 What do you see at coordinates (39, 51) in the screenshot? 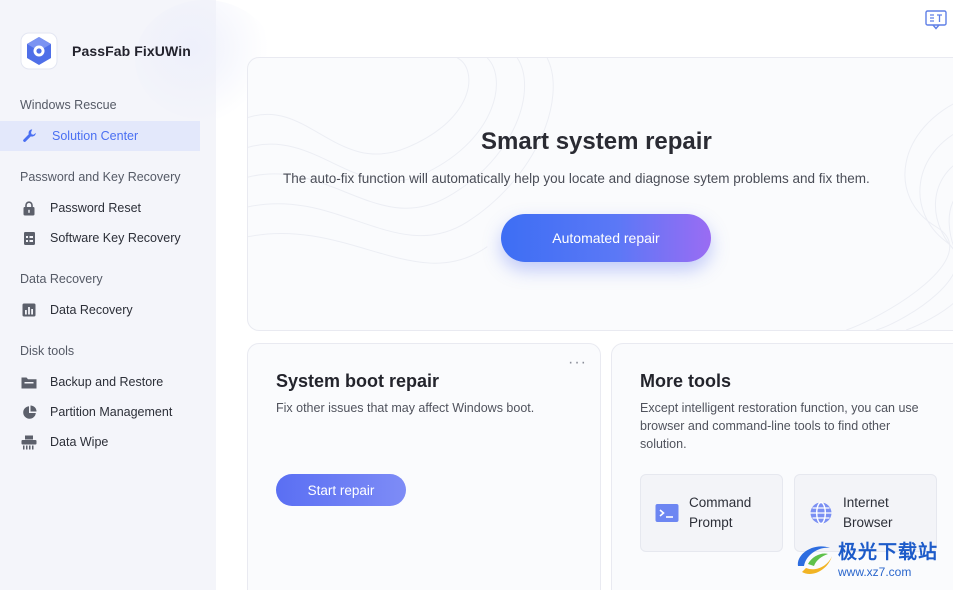
I see `app-logo-icon` at bounding box center [39, 51].